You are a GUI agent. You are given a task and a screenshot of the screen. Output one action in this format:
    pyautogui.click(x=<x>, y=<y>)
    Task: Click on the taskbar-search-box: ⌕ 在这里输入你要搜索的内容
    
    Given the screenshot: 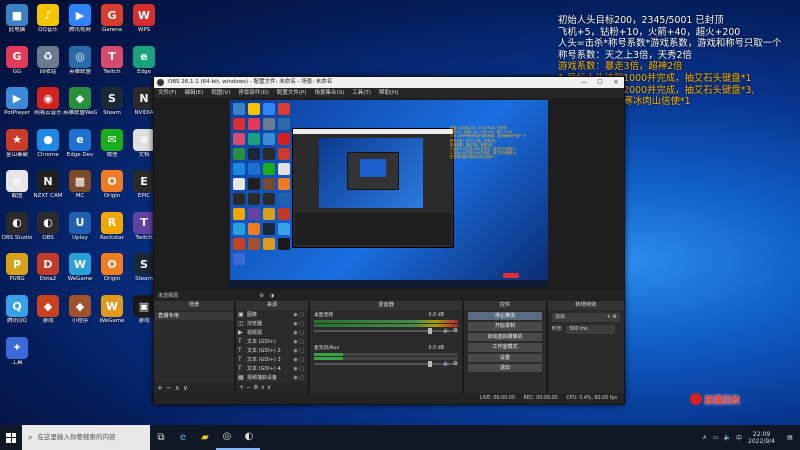 What is the action you would take?
    pyautogui.click(x=86, y=437)
    